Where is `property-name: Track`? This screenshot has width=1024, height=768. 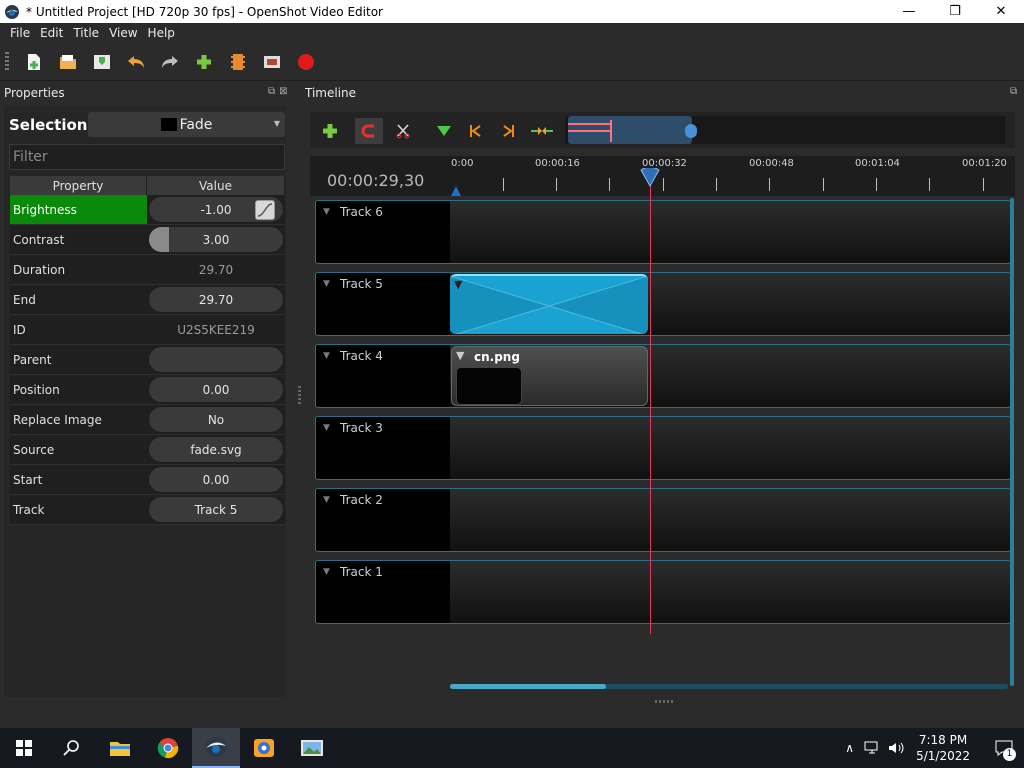 property-name: Track is located at coordinates (78, 509).